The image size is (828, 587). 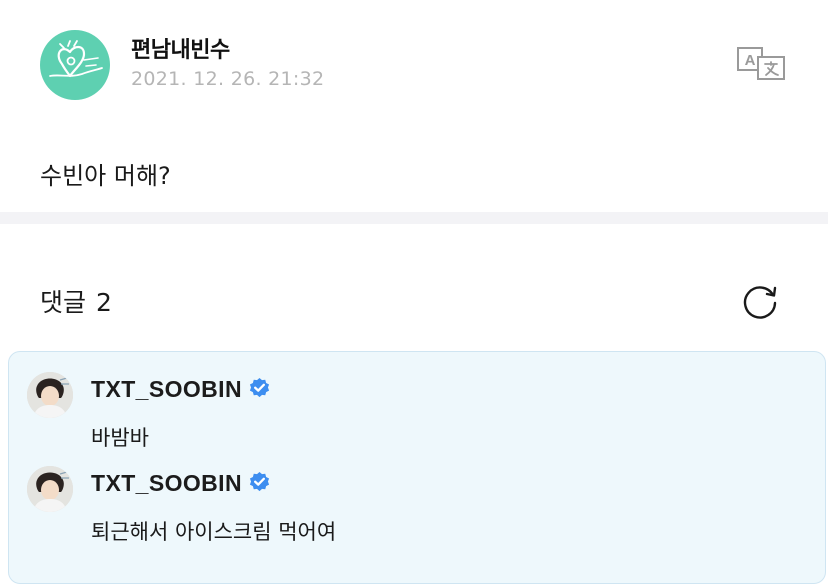 I want to click on refresh-icon, so click(x=760, y=302).